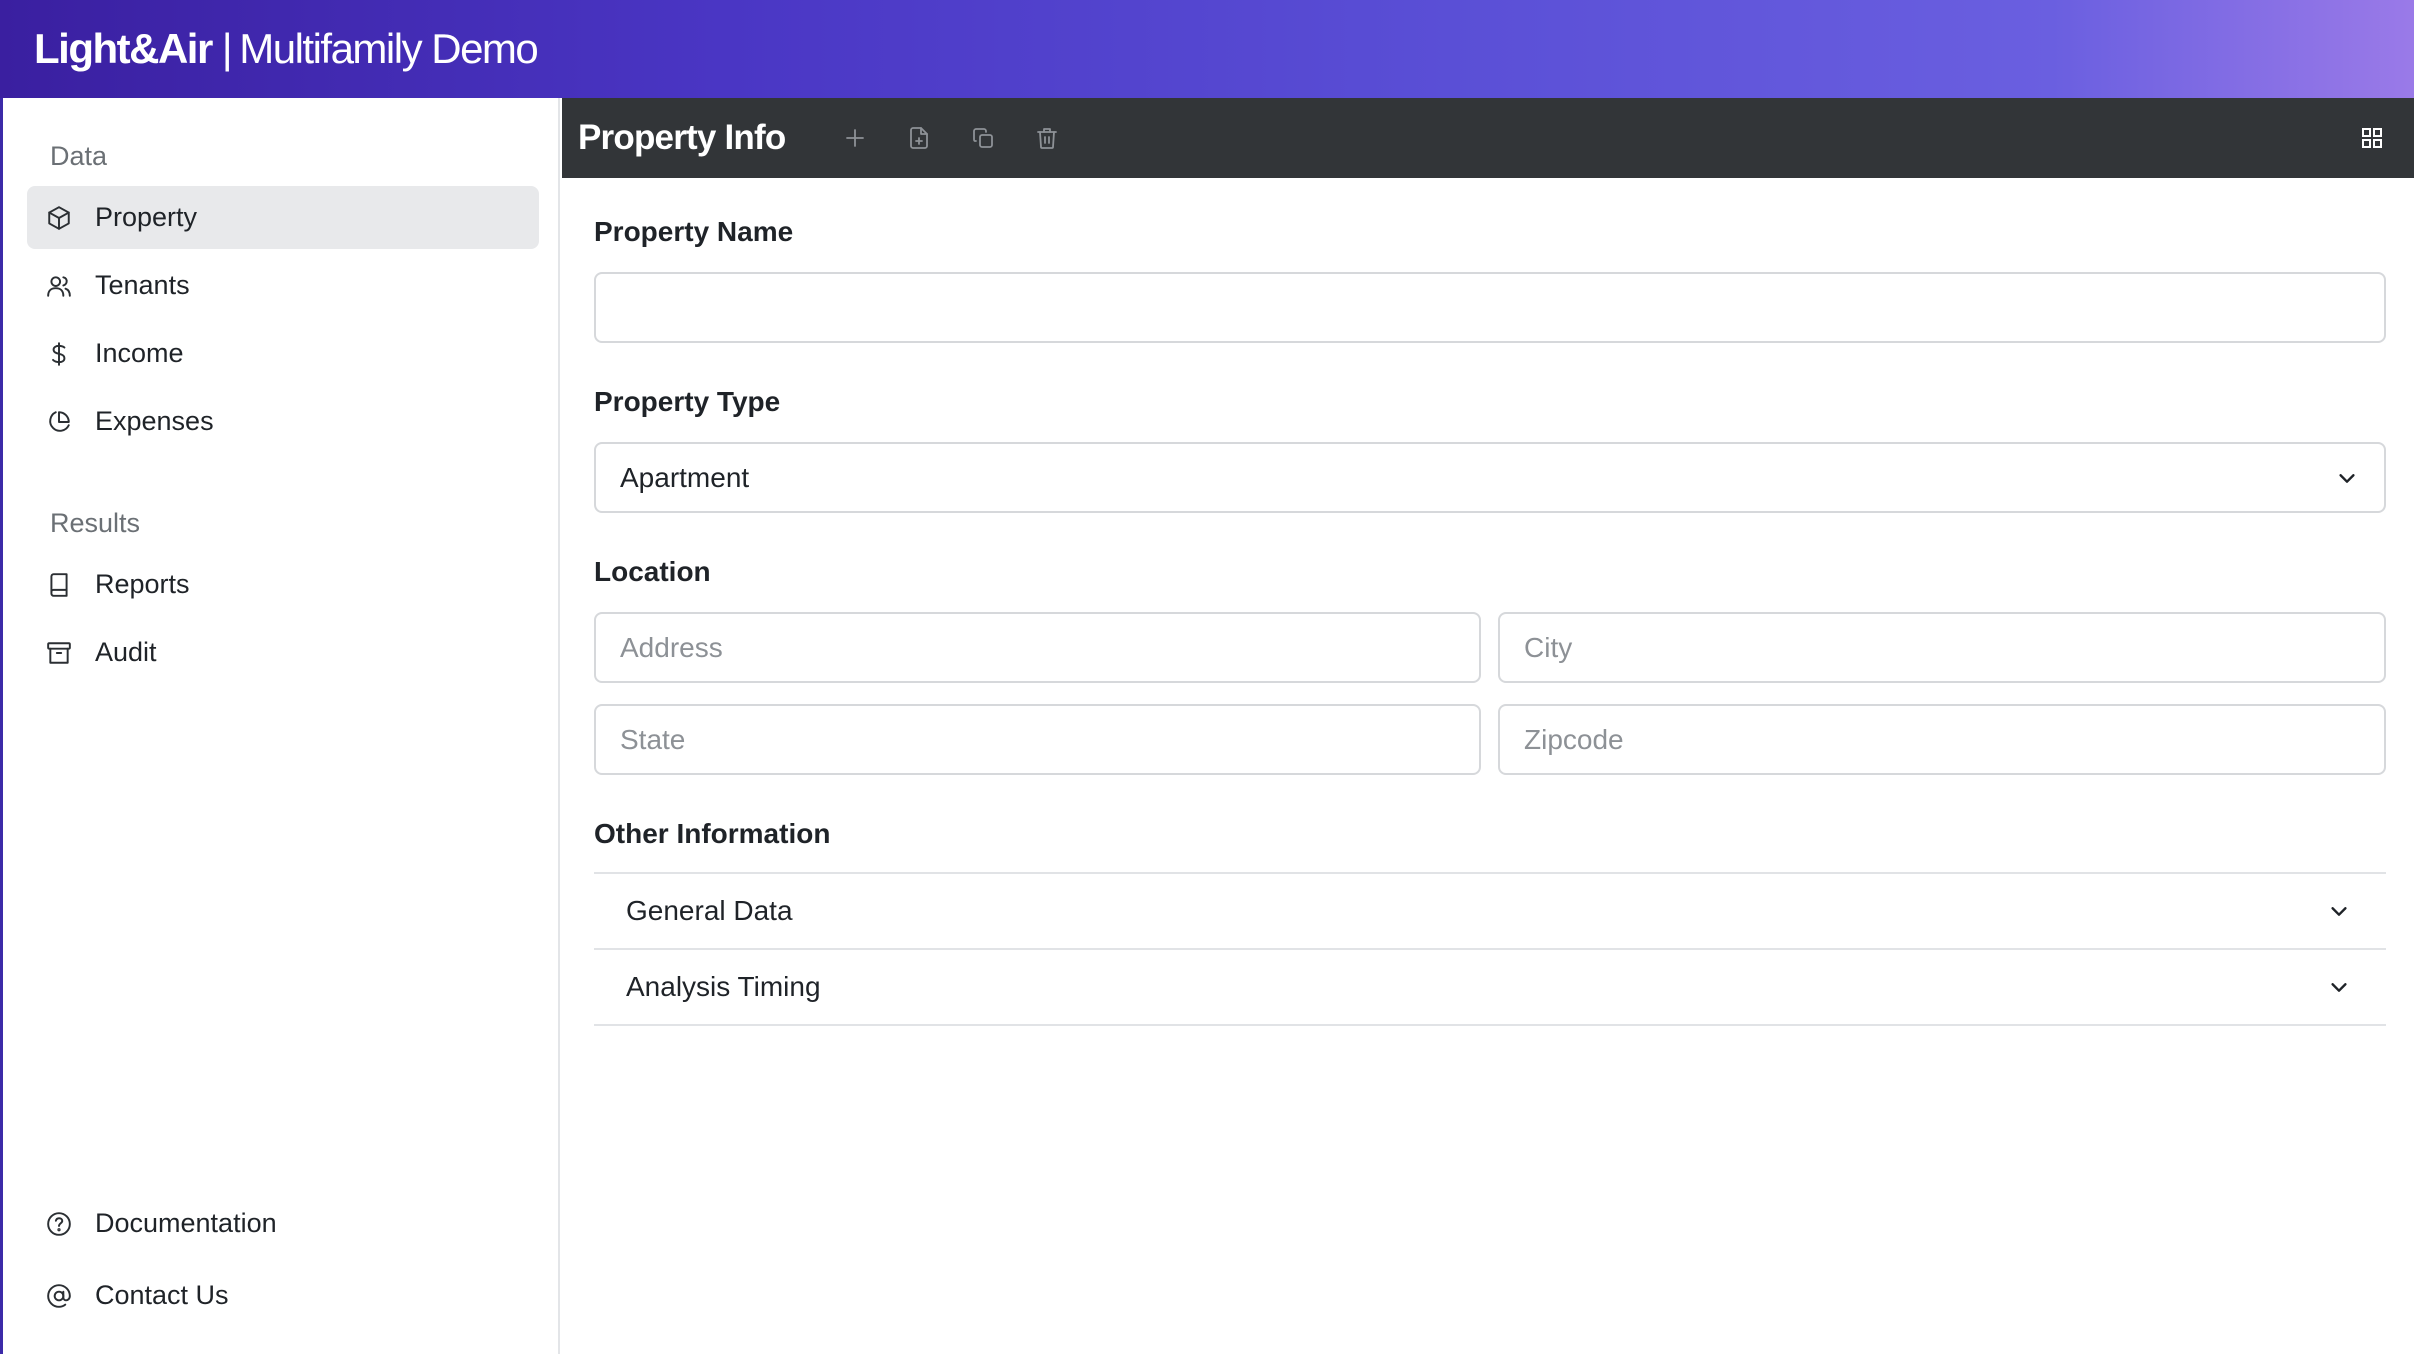 The width and height of the screenshot is (2414, 1354). I want to click on delete-button, so click(1047, 138).